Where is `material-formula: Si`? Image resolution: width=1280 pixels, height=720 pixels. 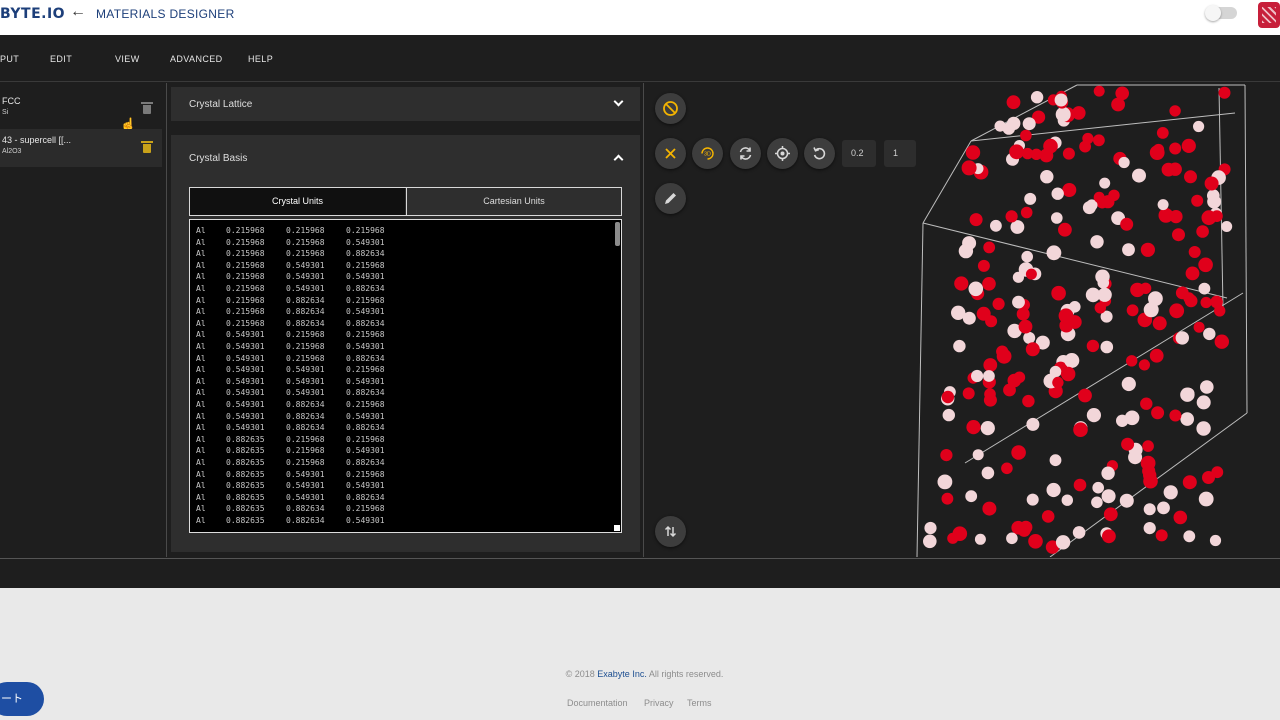
material-formula: Si is located at coordinates (5, 112).